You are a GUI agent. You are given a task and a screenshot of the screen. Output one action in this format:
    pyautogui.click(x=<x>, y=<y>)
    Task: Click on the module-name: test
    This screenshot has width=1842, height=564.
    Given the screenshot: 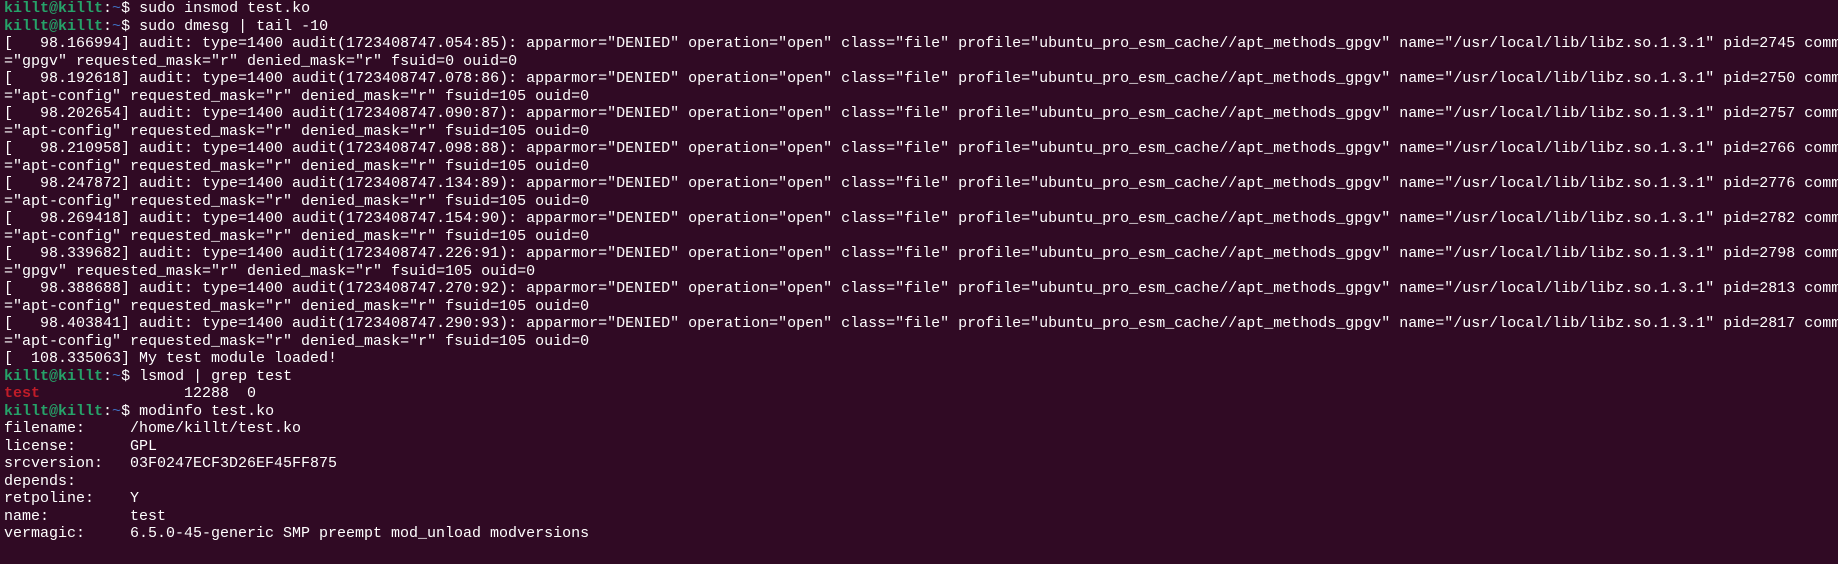 What is the action you would take?
    pyautogui.click(x=22, y=393)
    